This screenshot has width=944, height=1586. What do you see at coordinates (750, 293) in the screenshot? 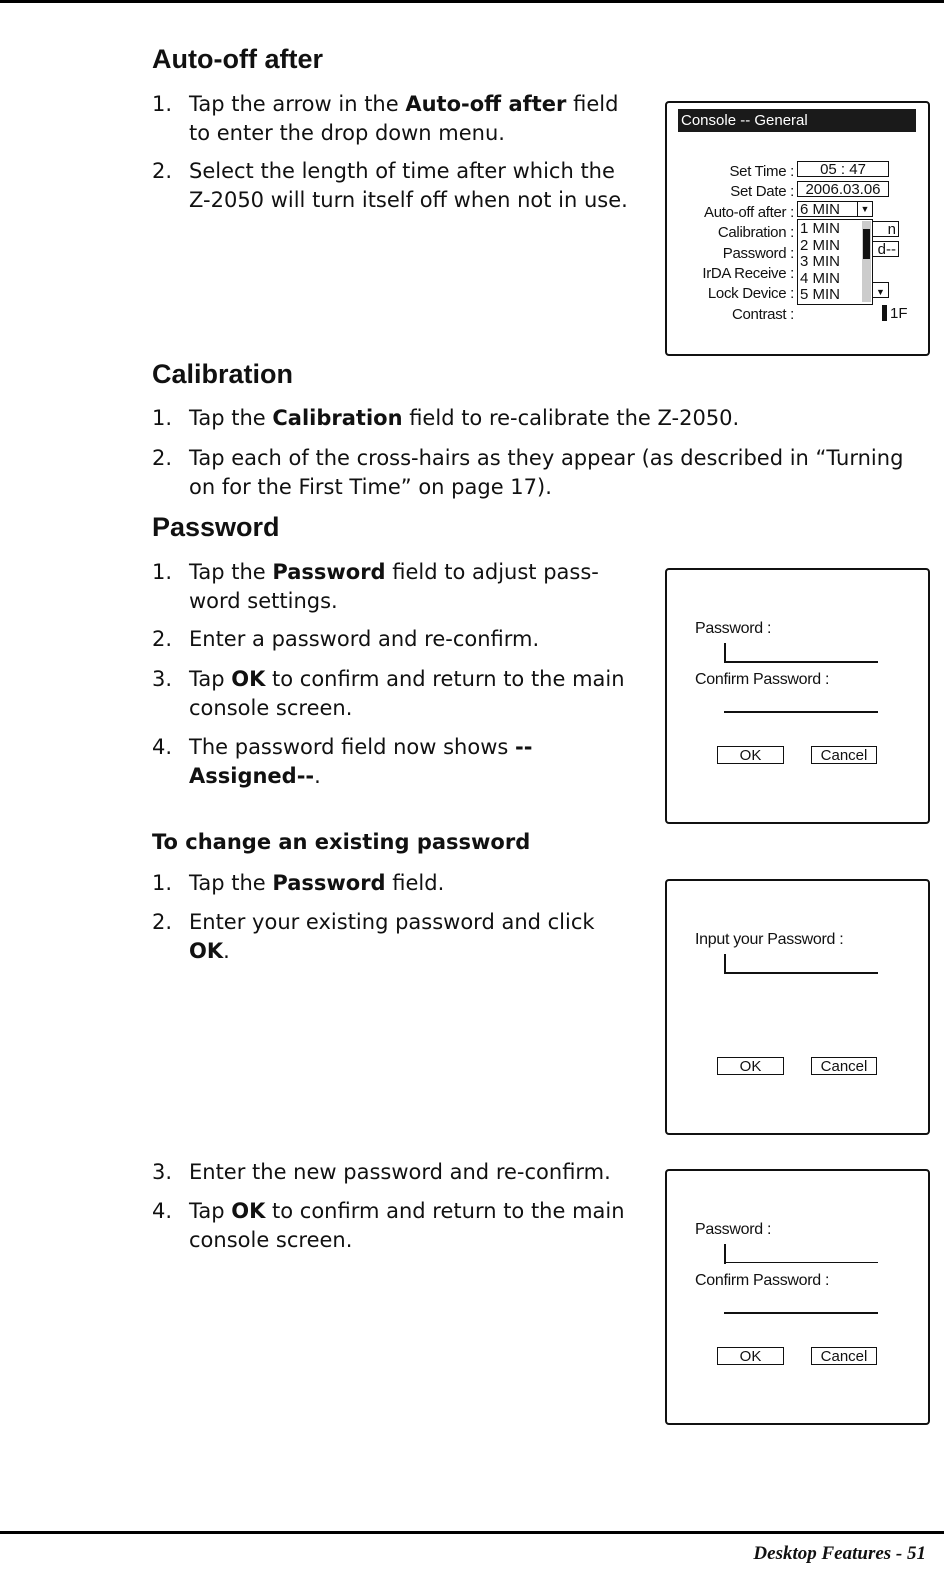
I see `label-lock-device: Lock Device :` at bounding box center [750, 293].